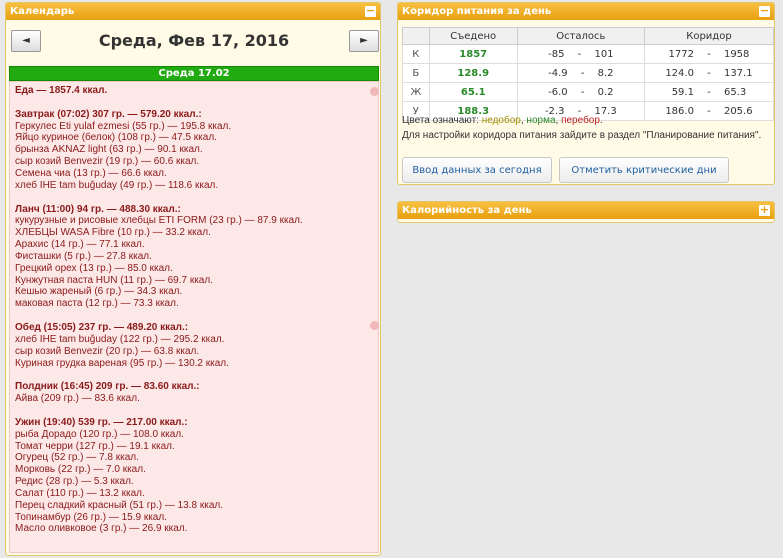 Image resolution: width=783 pixels, height=558 pixels. I want to click on cor-max: 65.3, so click(735, 92).